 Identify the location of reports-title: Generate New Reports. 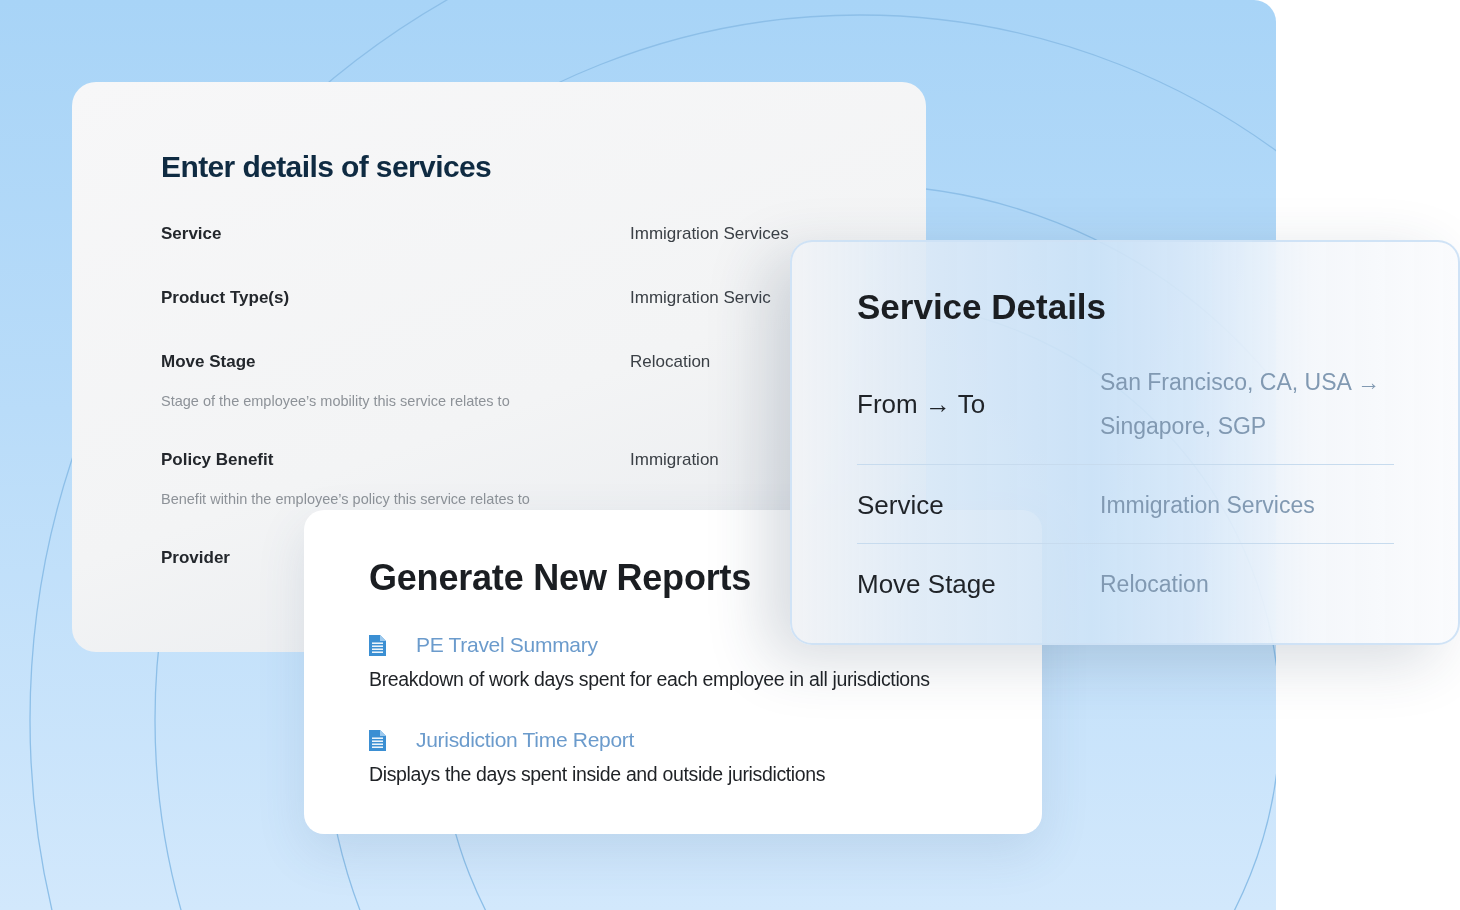
(560, 578).